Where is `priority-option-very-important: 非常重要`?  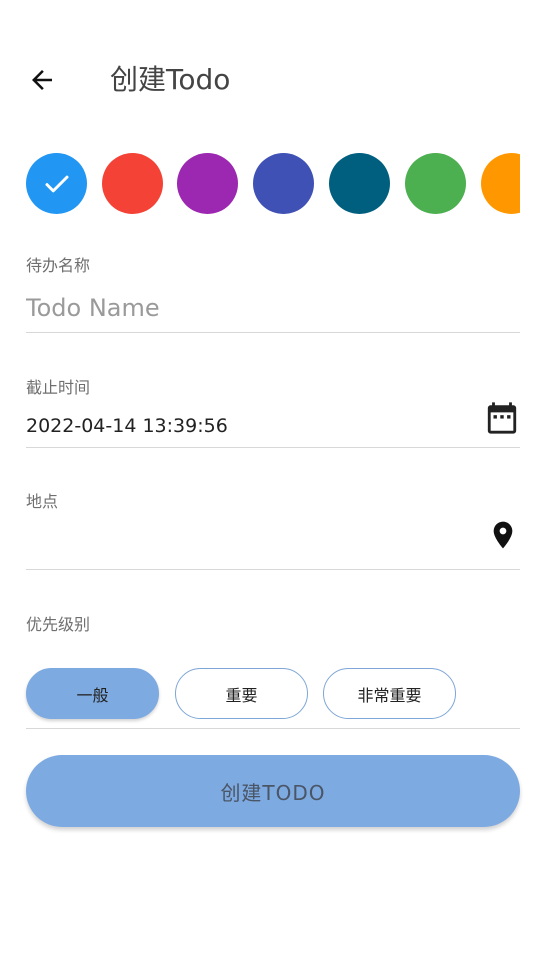
priority-option-very-important: 非常重要 is located at coordinates (389, 693).